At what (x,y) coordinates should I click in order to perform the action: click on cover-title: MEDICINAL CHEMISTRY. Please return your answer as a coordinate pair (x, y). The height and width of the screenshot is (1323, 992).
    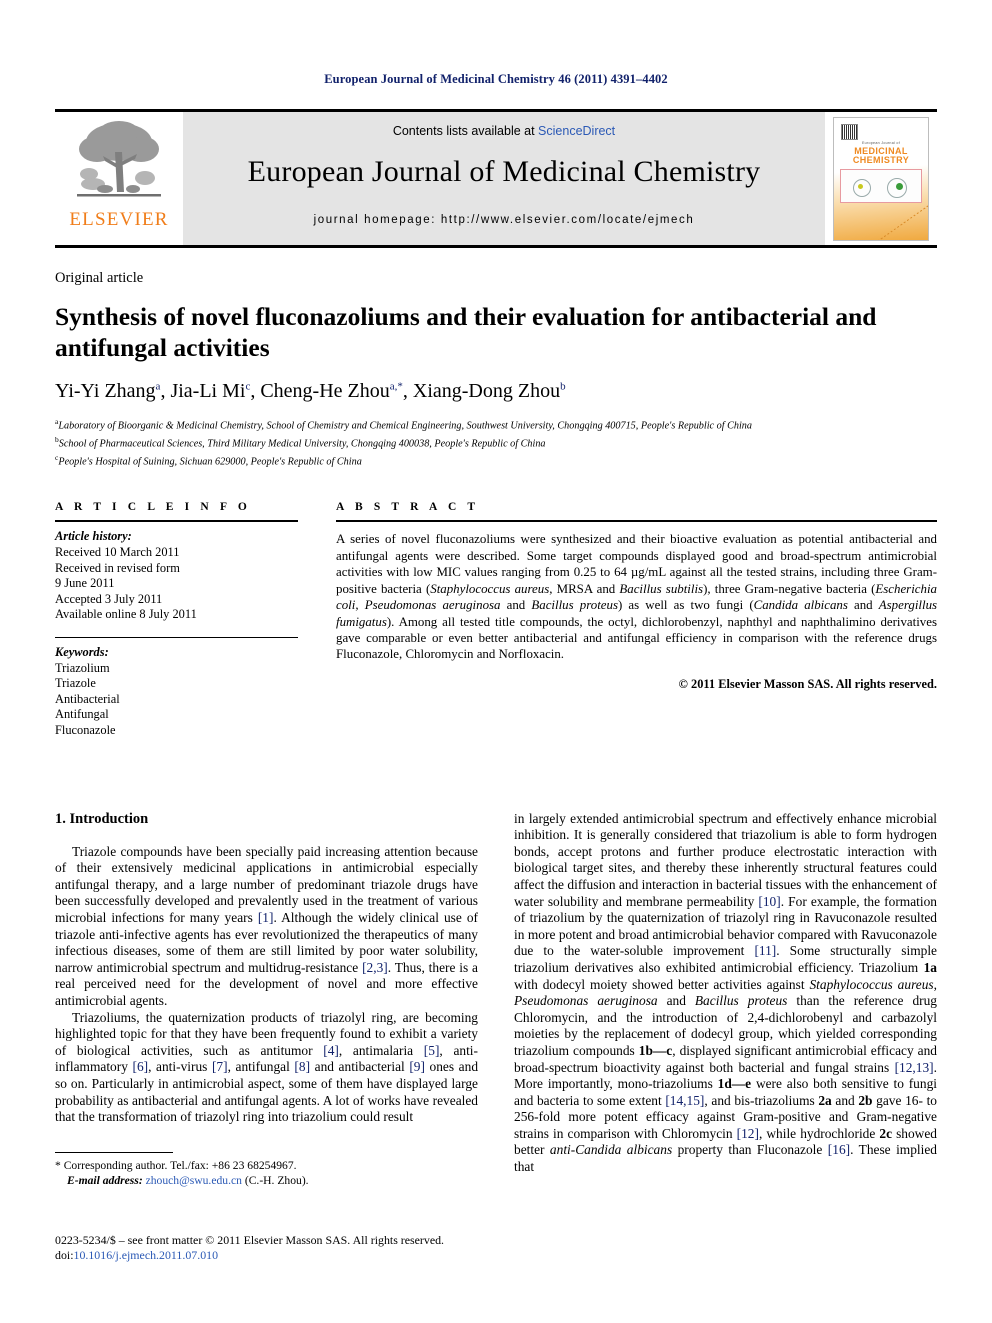
    Looking at the image, I should click on (881, 155).